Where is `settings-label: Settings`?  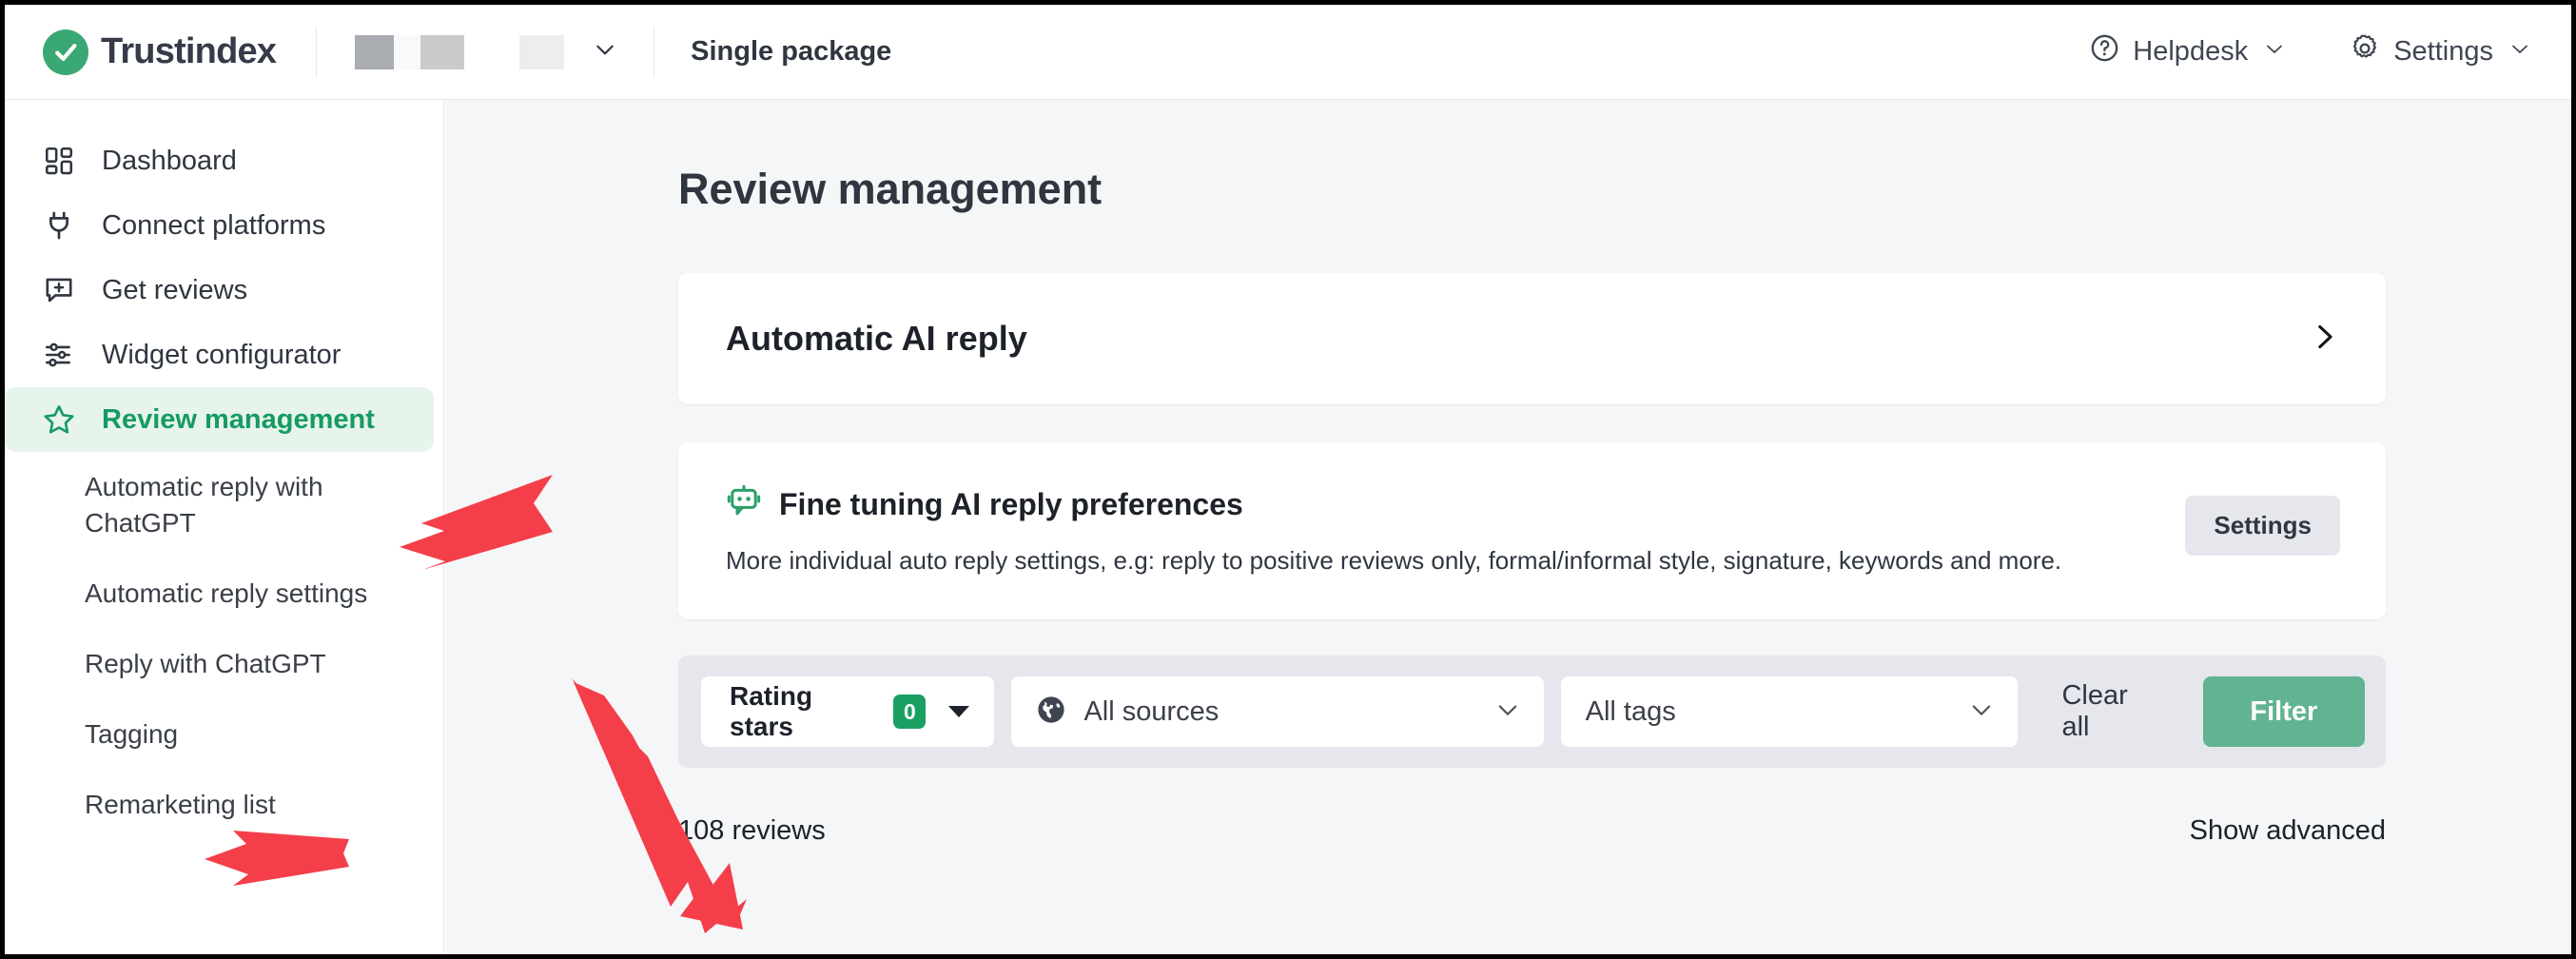 settings-label: Settings is located at coordinates (2443, 51).